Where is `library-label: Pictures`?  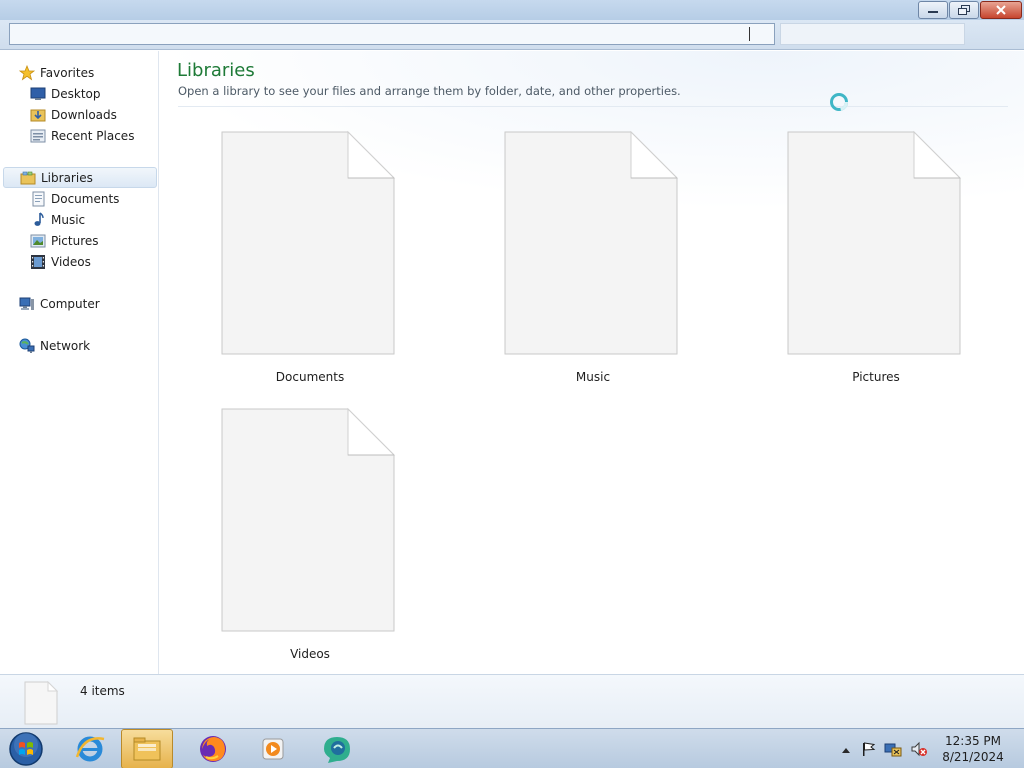
library-label: Pictures is located at coordinates (876, 377).